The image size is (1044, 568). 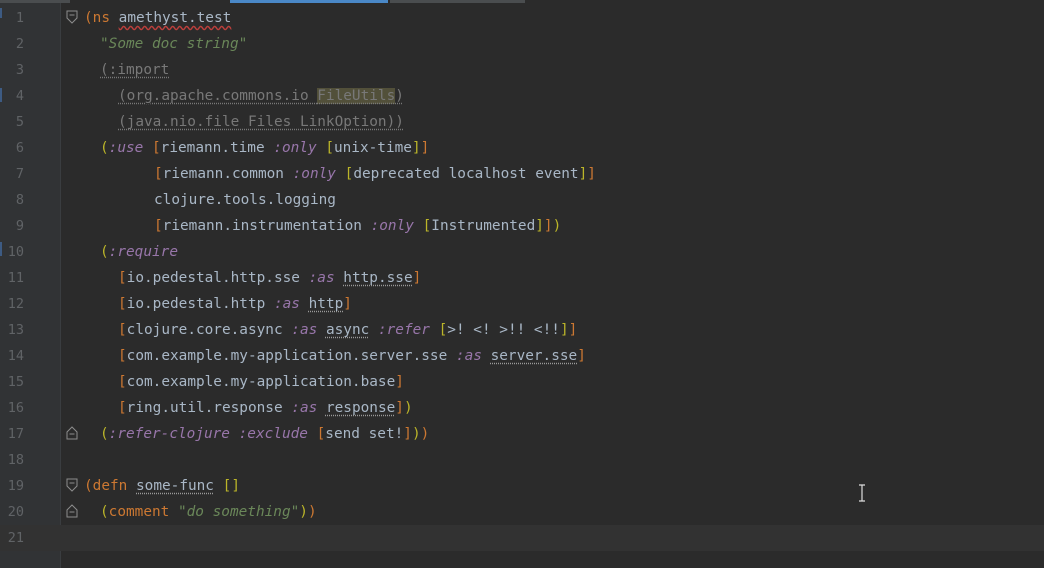 I want to click on code-token: http, so click(x=326, y=304).